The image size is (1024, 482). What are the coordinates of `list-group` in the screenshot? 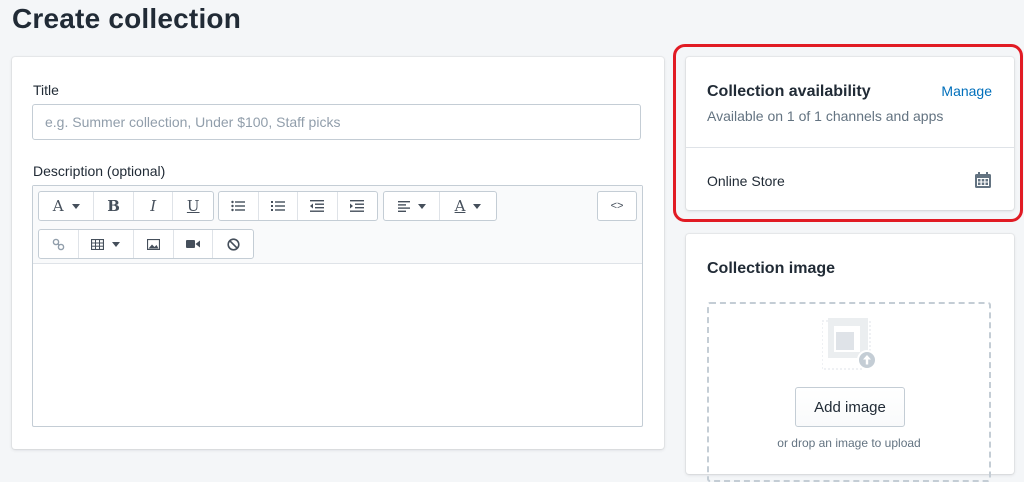 It's located at (298, 206).